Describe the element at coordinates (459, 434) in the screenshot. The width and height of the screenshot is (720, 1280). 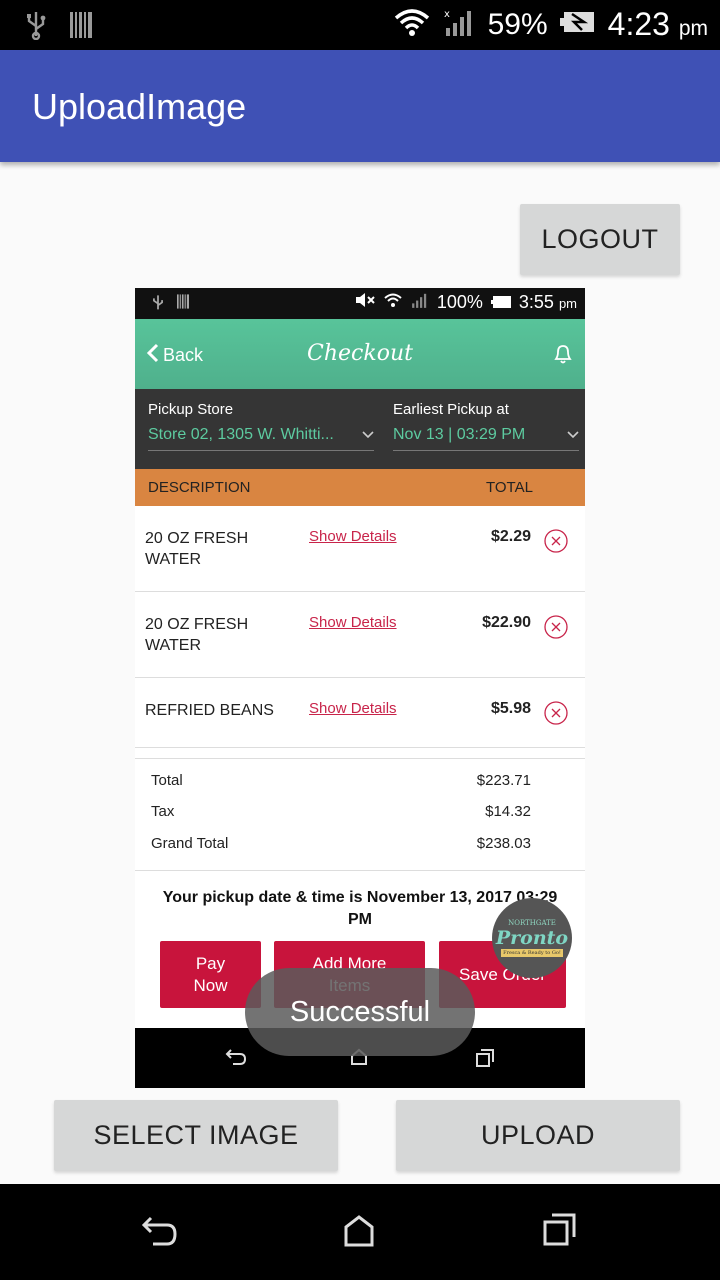
I see `pickup-time-value: Nov 13 | 03:29 PM` at that location.